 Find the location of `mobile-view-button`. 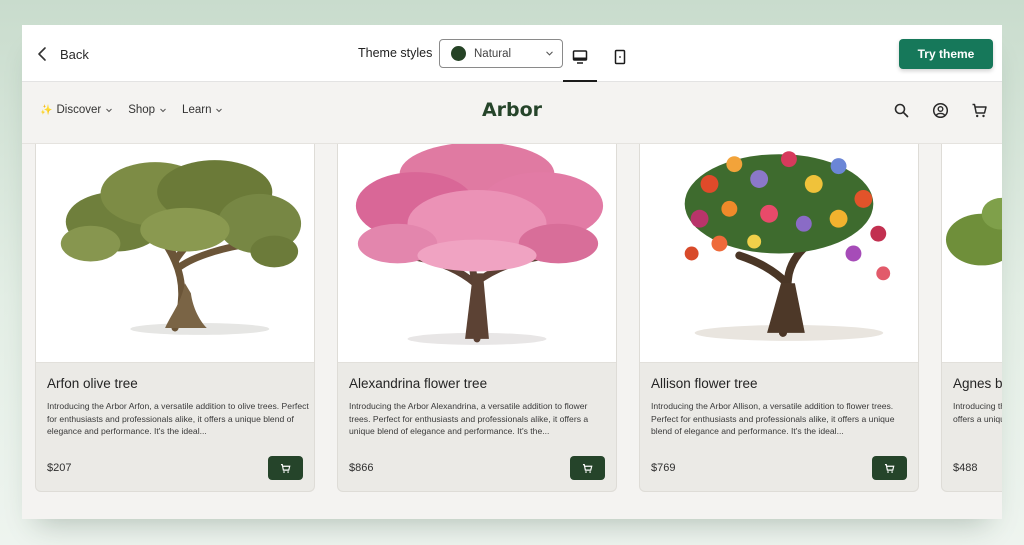

mobile-view-button is located at coordinates (620, 63).